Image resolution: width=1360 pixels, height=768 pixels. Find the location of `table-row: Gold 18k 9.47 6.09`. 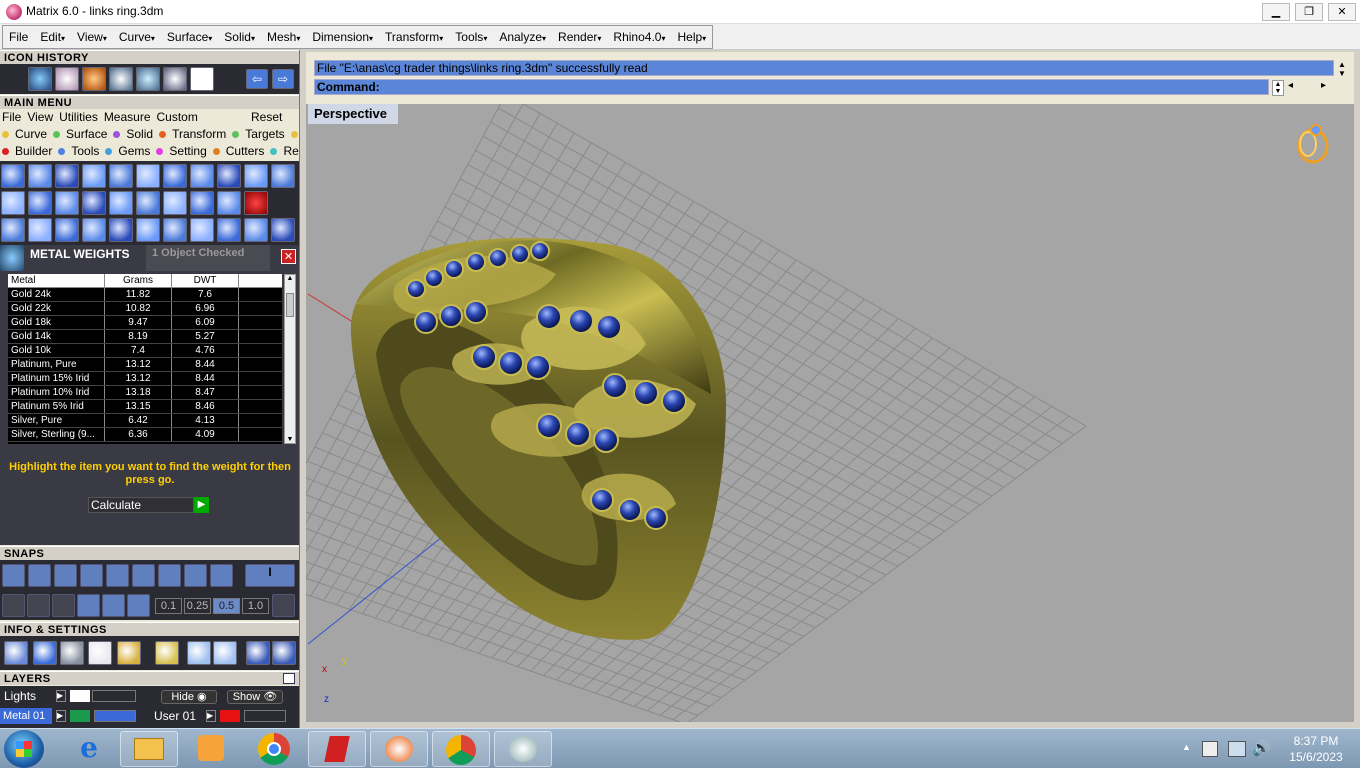

table-row: Gold 18k 9.47 6.09 is located at coordinates (145, 323).